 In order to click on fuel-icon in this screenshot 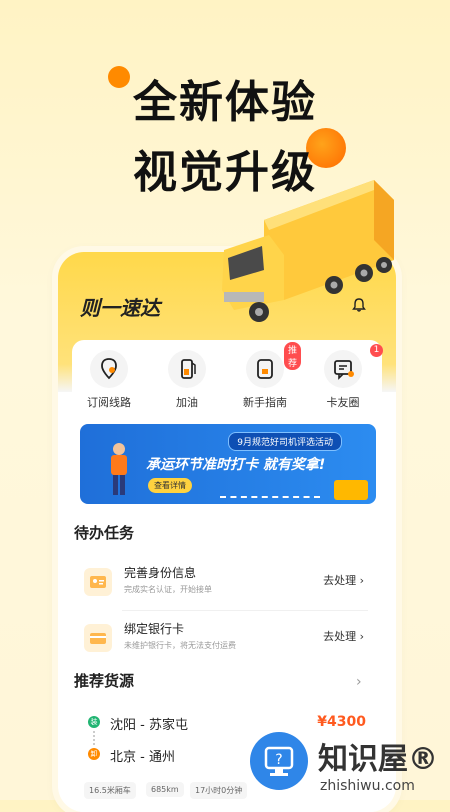, I will do `click(187, 369)`.